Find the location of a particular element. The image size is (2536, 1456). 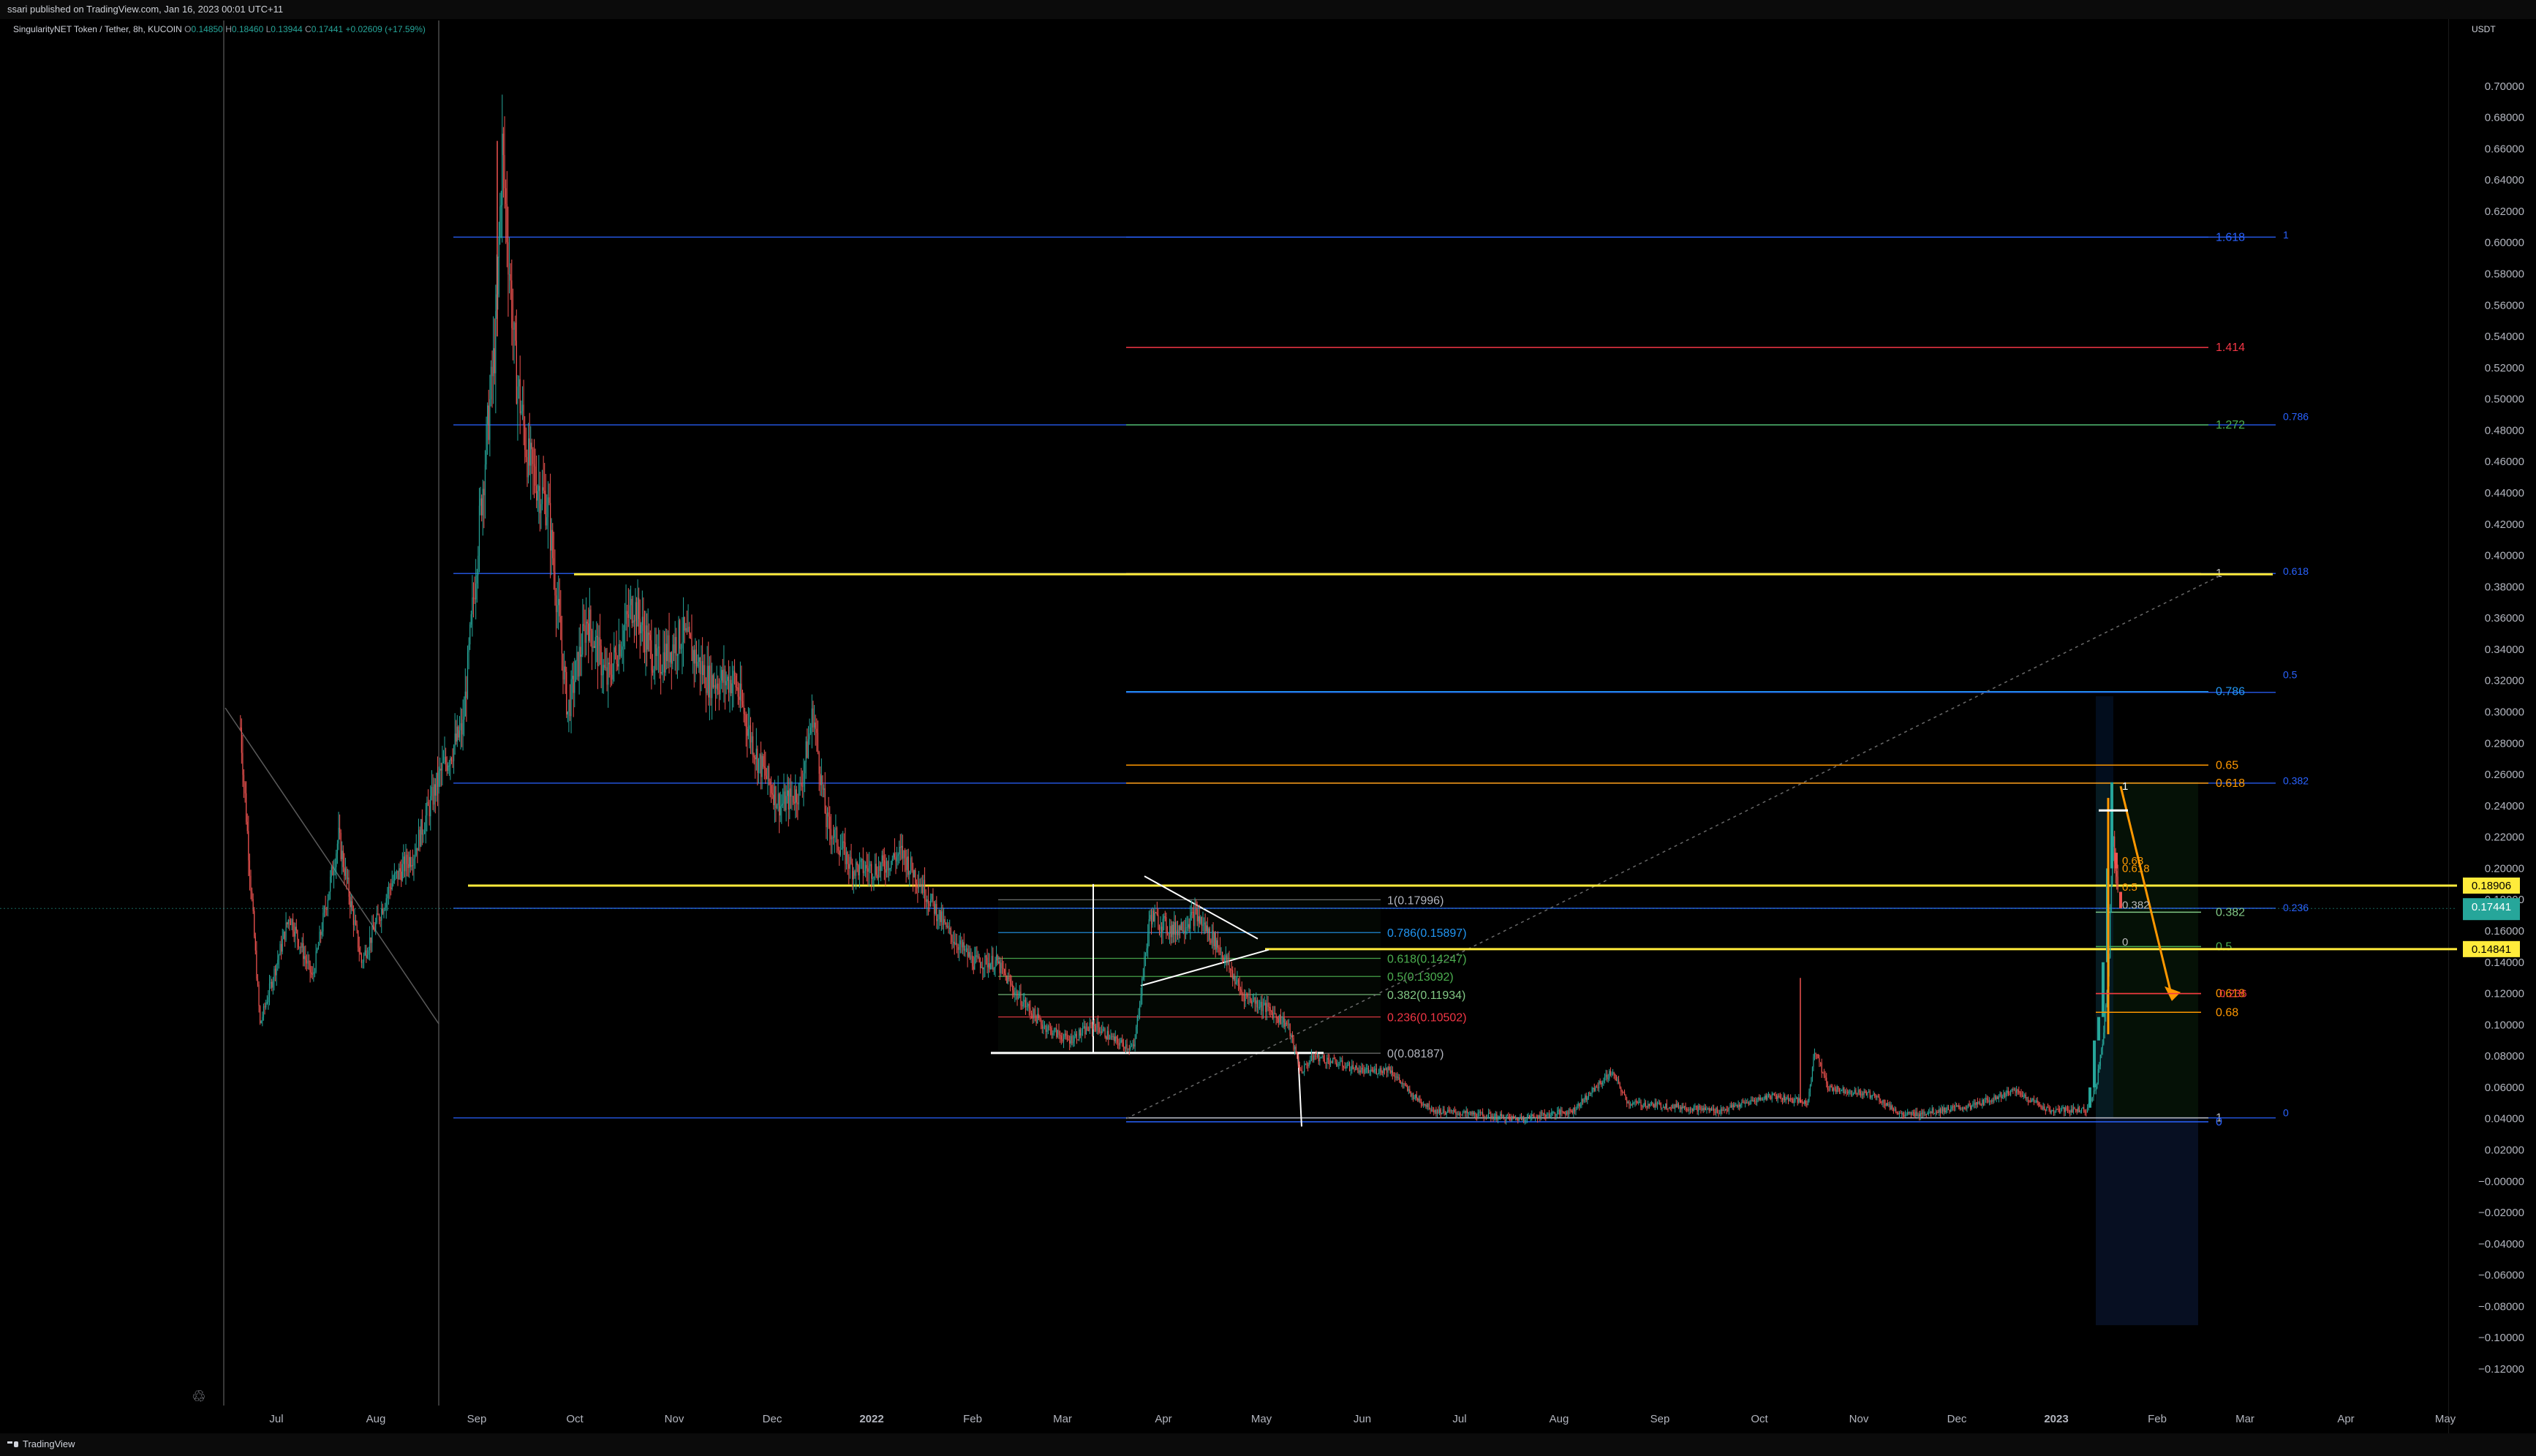

y-tick-label: 0.06000 is located at coordinates (2504, 1088).